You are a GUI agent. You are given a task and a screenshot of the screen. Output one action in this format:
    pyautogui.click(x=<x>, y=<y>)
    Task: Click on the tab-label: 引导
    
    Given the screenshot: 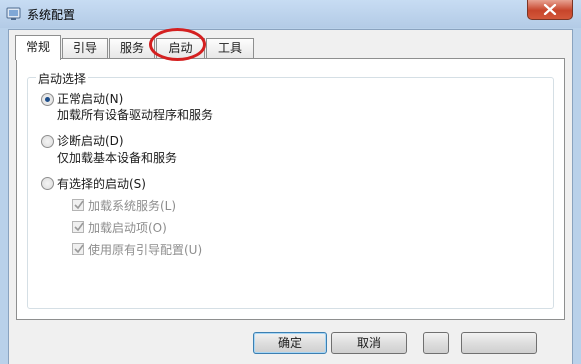 What is the action you would take?
    pyautogui.click(x=84, y=48)
    